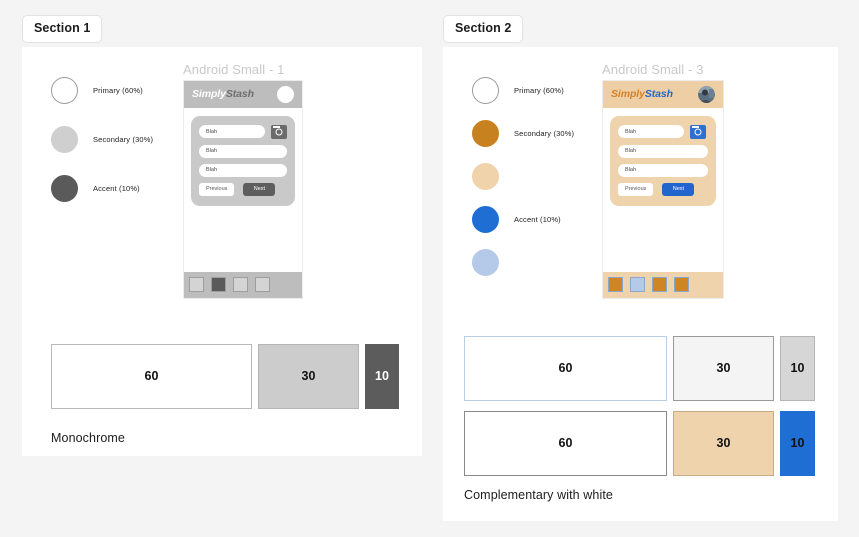 This screenshot has height=537, width=859. I want to click on app-brand-1: SimplyStash, so click(223, 94).